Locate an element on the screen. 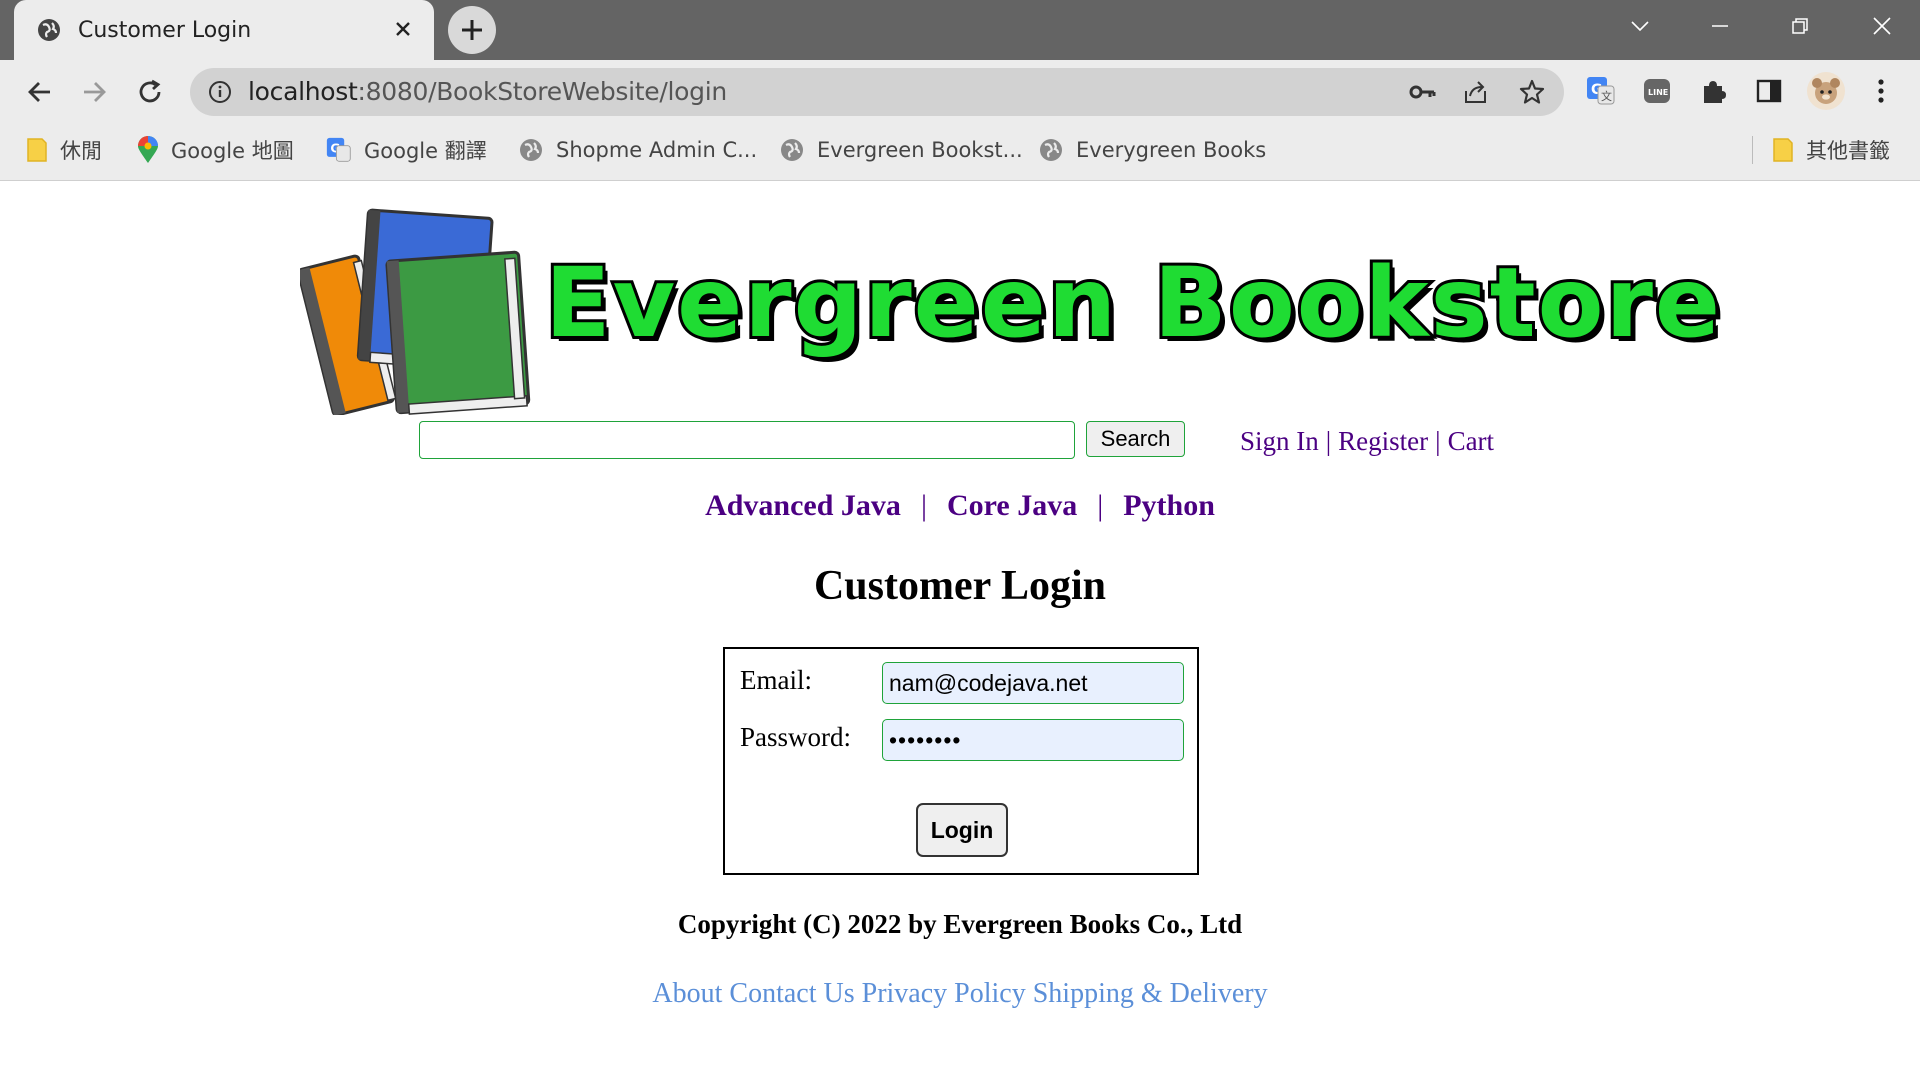 This screenshot has width=1920, height=1080. tab-search-icon is located at coordinates (1640, 26).